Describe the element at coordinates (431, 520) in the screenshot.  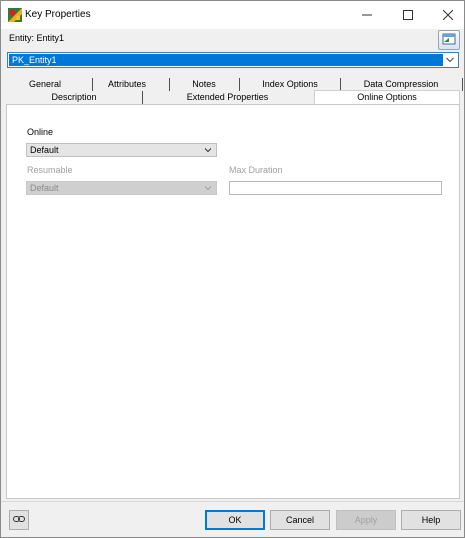
I see `help-button: Help` at that location.